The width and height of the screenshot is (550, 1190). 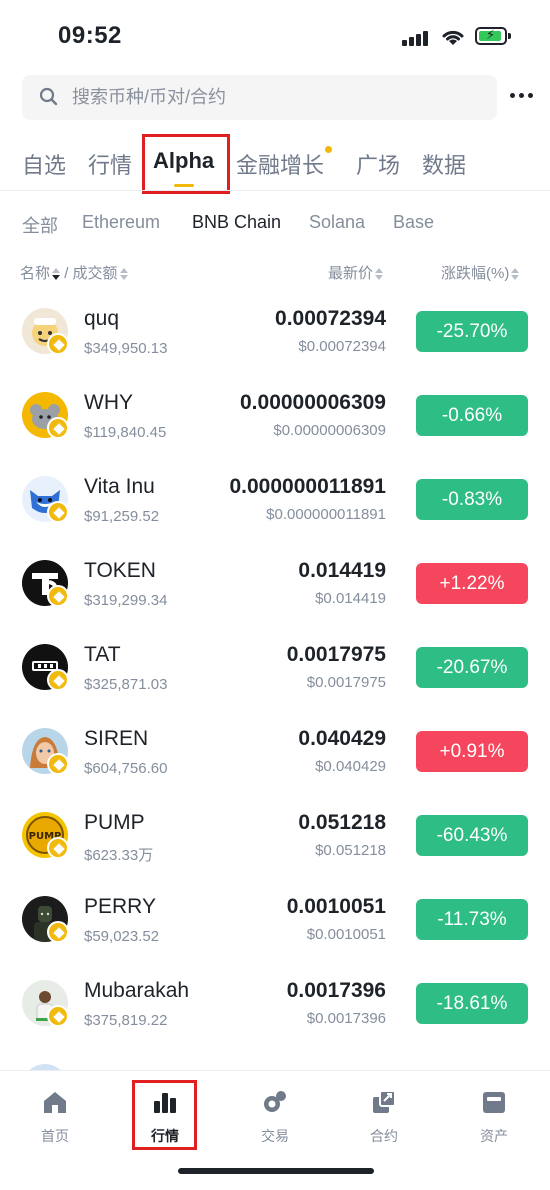 What do you see at coordinates (236, 222) in the screenshot?
I see `chain-bnb: BNB Chain` at bounding box center [236, 222].